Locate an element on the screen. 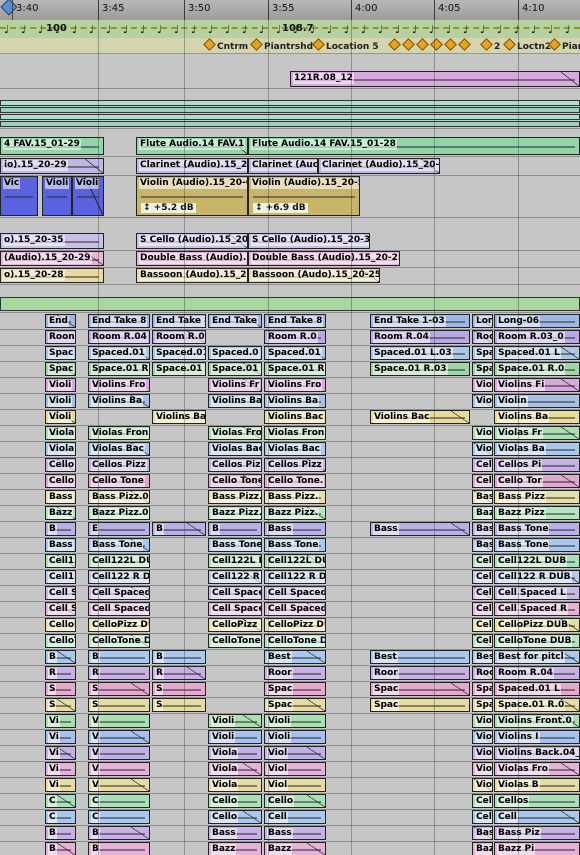 The height and width of the screenshot is (855, 580). audio-clip: Roon is located at coordinates (60, 337).